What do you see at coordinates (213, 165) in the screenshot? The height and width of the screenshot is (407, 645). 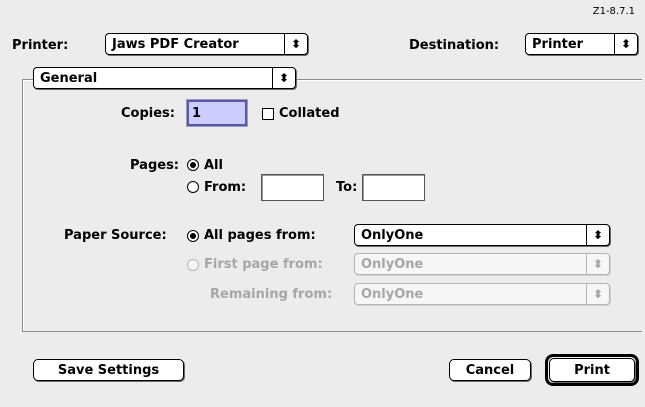 I see `pages-all-label: All` at bounding box center [213, 165].